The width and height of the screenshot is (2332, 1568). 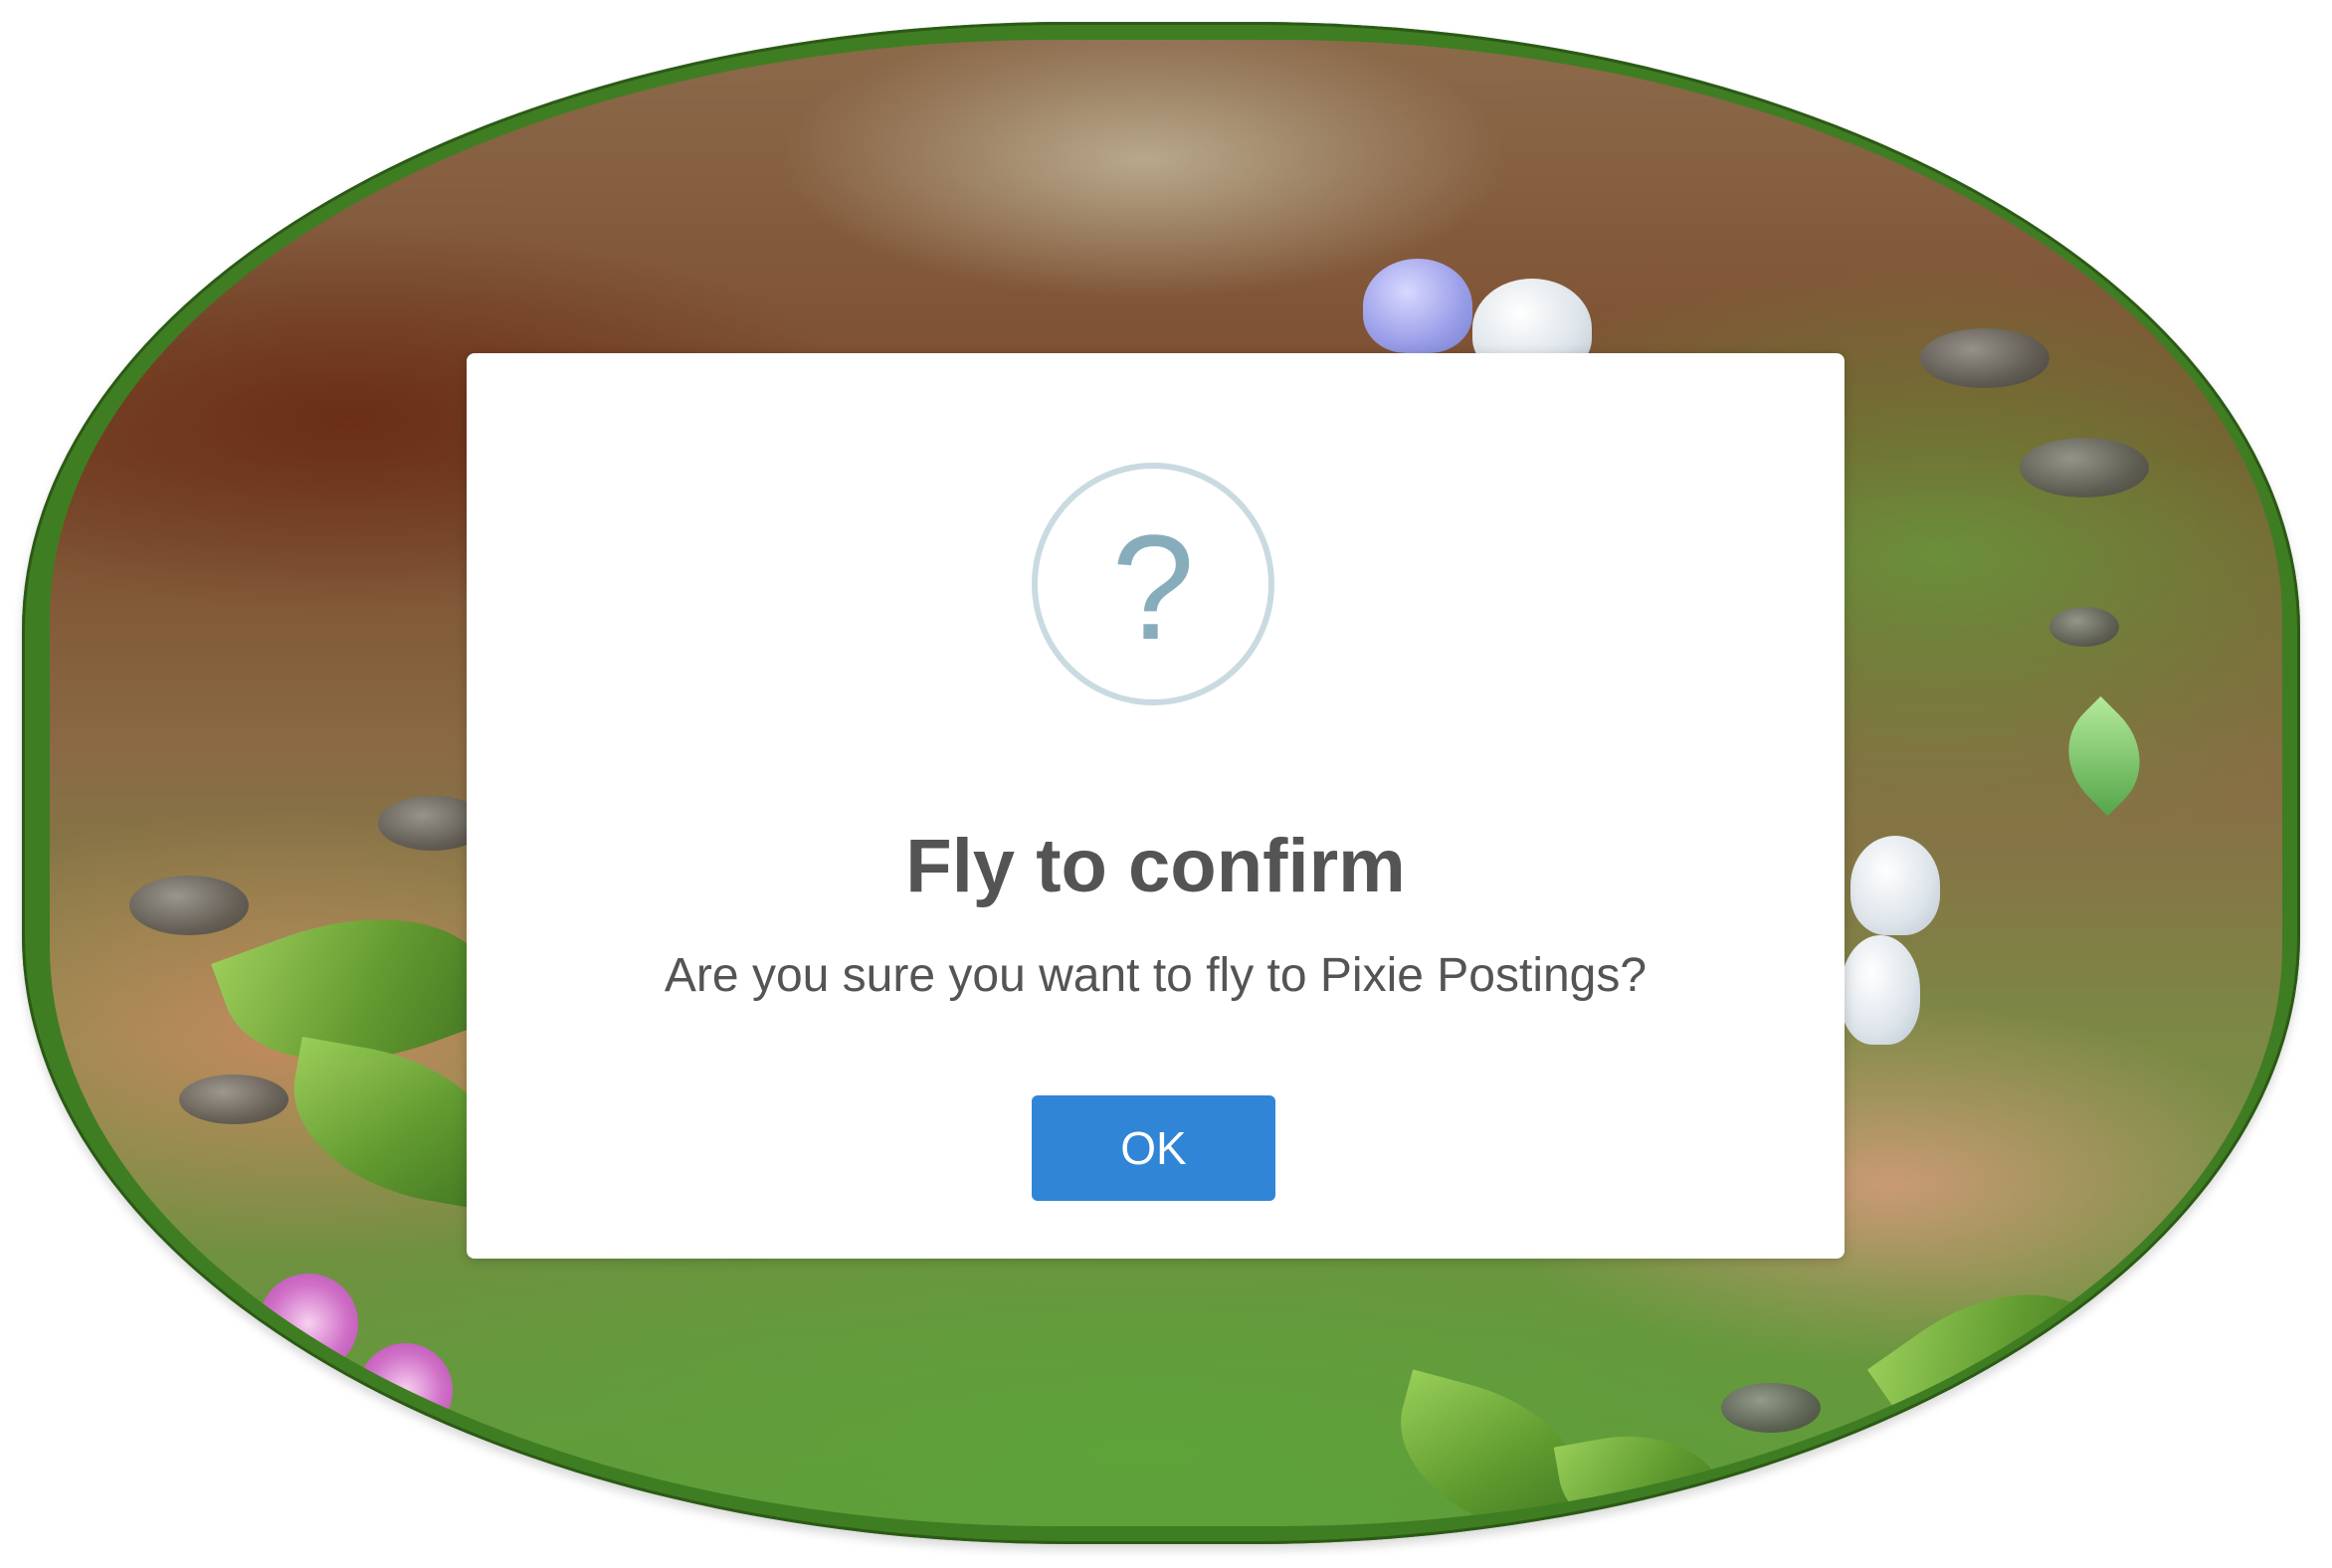 I want to click on ok-button: OK, so click(x=1153, y=1148).